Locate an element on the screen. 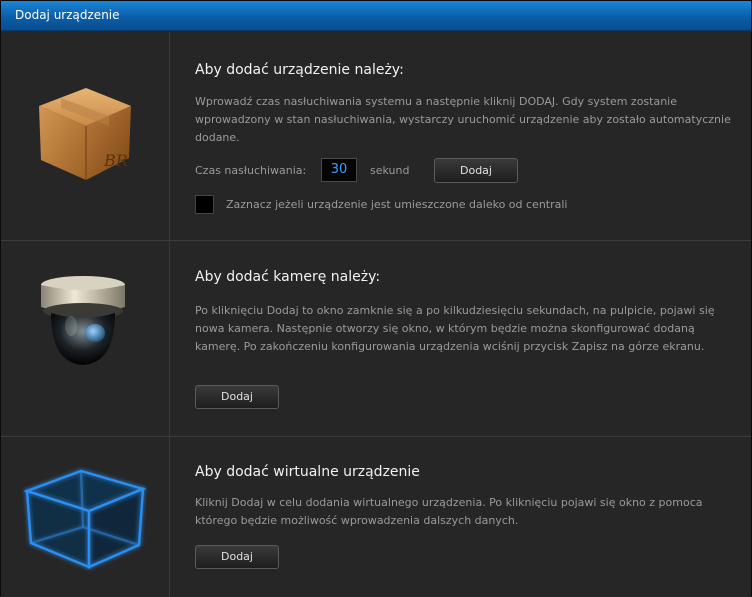 The image size is (752, 597). dome-camera-icon is located at coordinates (83, 320).